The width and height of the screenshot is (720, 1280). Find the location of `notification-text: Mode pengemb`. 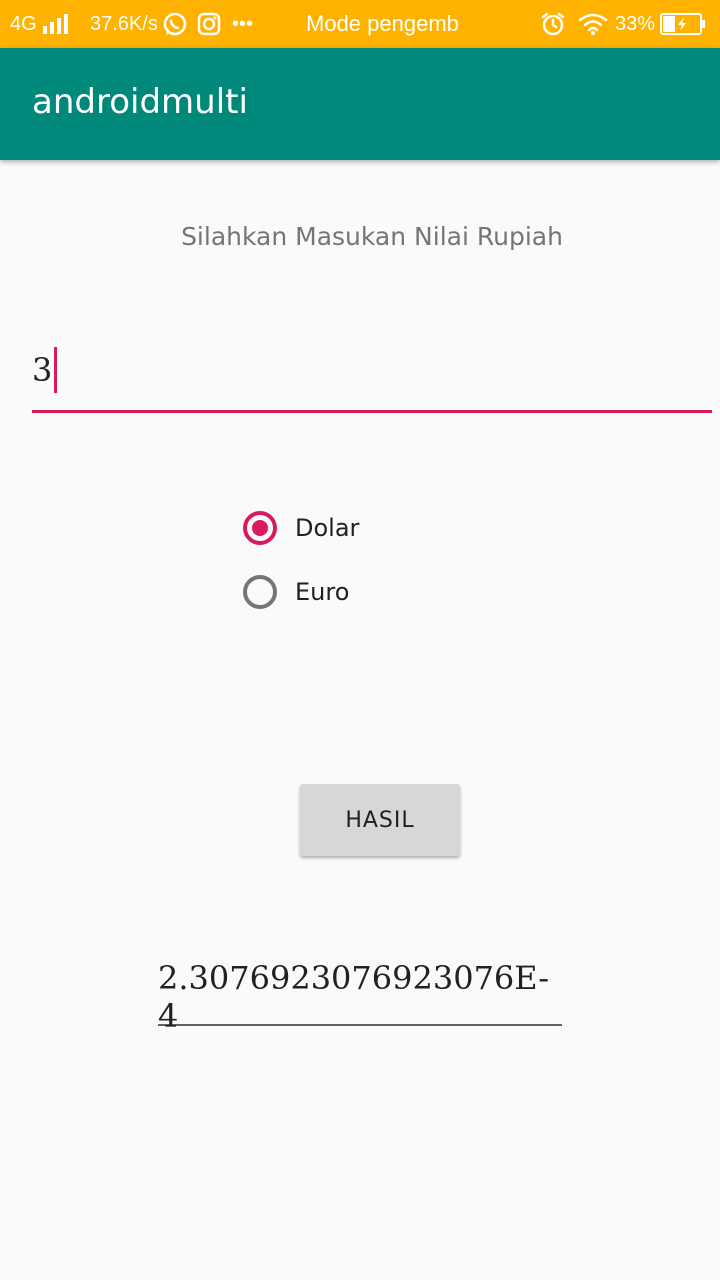

notification-text: Mode pengemb is located at coordinates (382, 23).